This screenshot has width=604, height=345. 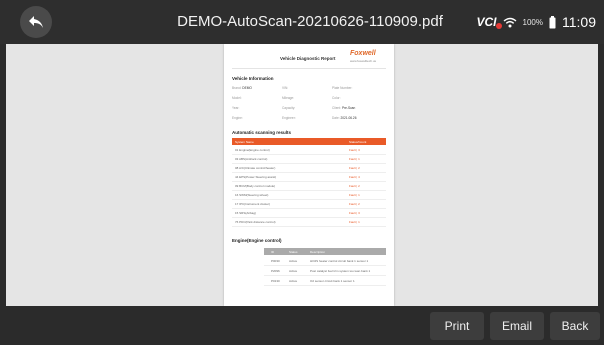 I want to click on status-bar: VCI 100% 11:09, so click(x=536, y=22).